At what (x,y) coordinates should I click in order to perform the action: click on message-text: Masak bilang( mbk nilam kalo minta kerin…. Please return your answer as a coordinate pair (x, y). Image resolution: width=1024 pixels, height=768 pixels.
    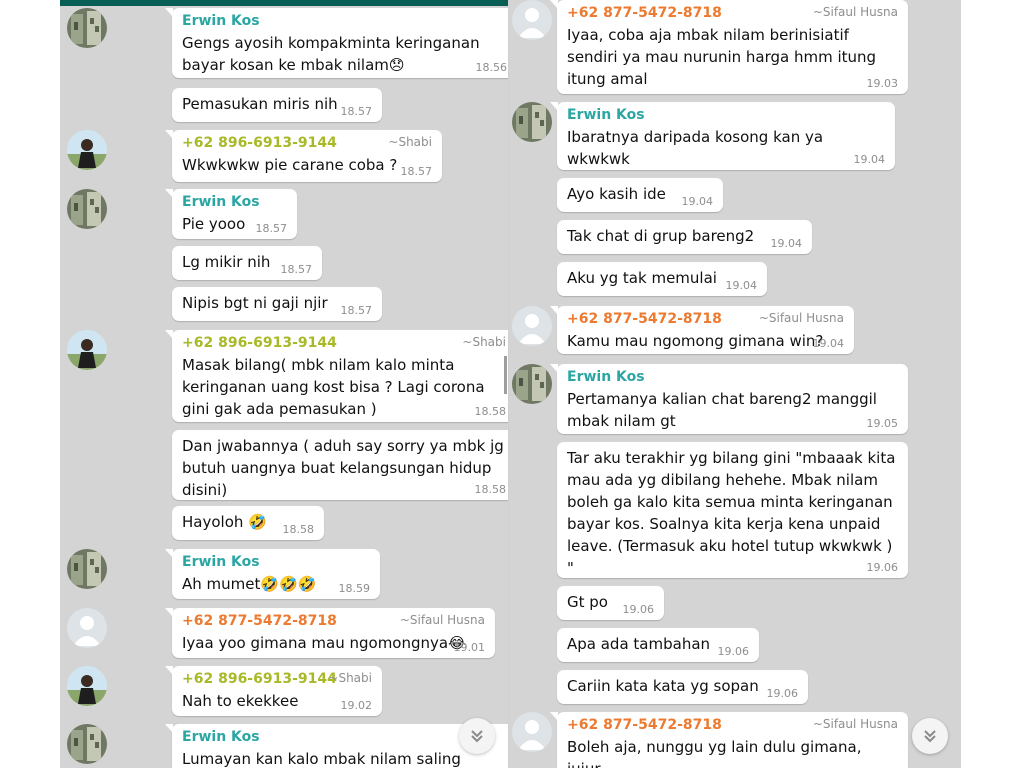
    Looking at the image, I should click on (336, 387).